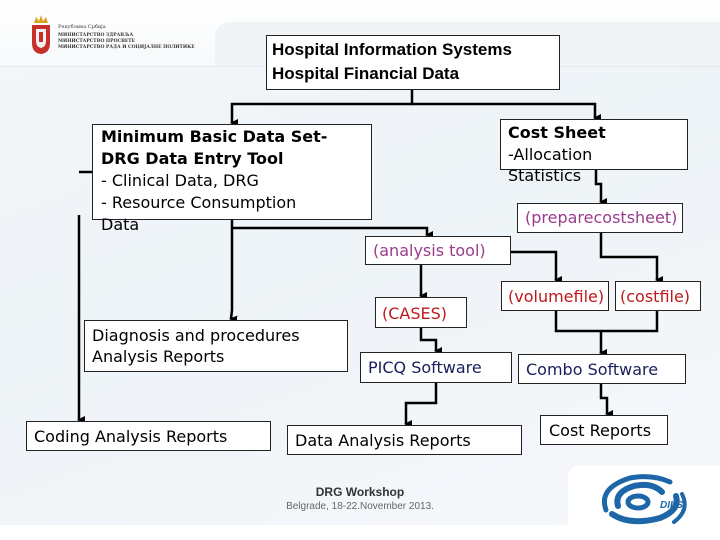  What do you see at coordinates (131, 436) in the screenshot?
I see `coding-reports-label: Coding Analysis Reports` at bounding box center [131, 436].